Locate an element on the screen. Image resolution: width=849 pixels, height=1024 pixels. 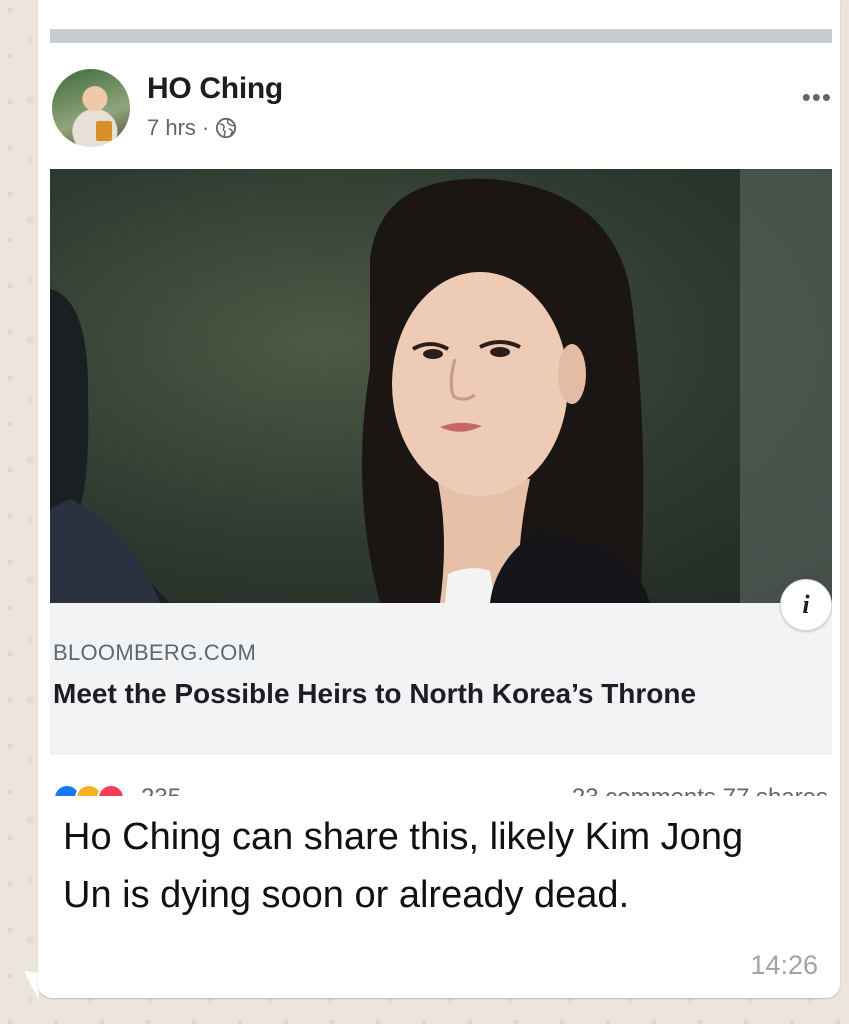
info-icon: i is located at coordinates (806, 605).